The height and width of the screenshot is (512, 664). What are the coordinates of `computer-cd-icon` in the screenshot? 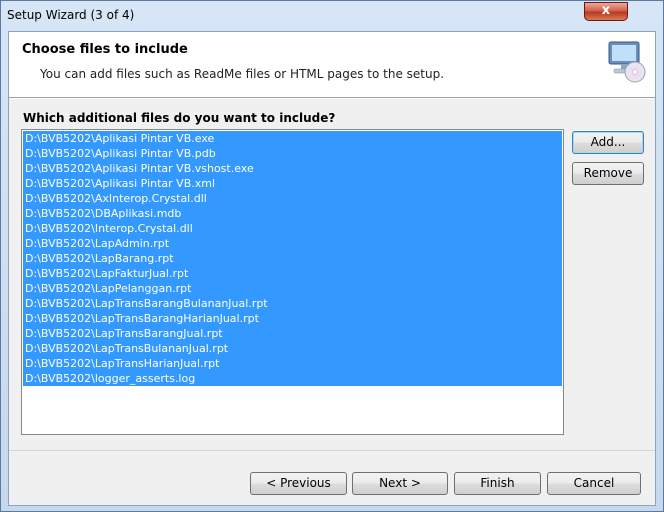 It's located at (627, 62).